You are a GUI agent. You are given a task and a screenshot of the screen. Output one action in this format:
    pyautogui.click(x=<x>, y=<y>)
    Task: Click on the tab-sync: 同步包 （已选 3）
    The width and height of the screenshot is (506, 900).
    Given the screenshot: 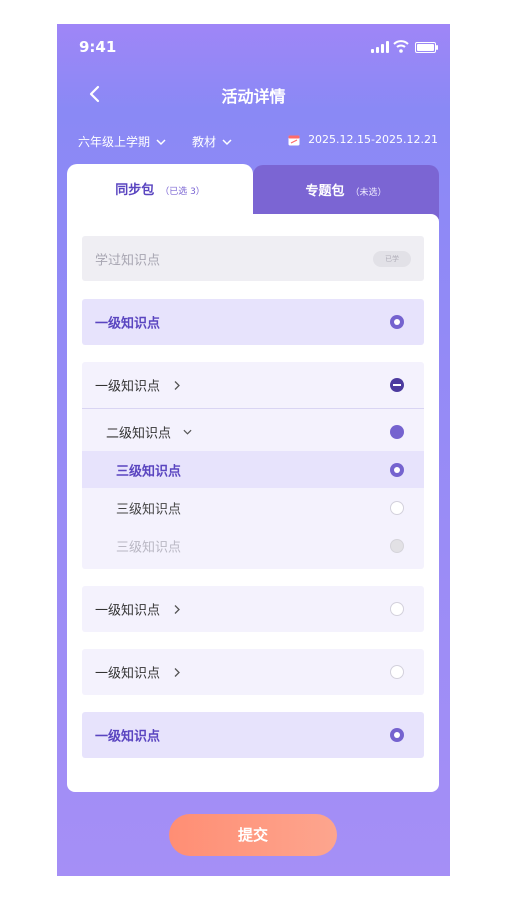 What is the action you would take?
    pyautogui.click(x=160, y=194)
    